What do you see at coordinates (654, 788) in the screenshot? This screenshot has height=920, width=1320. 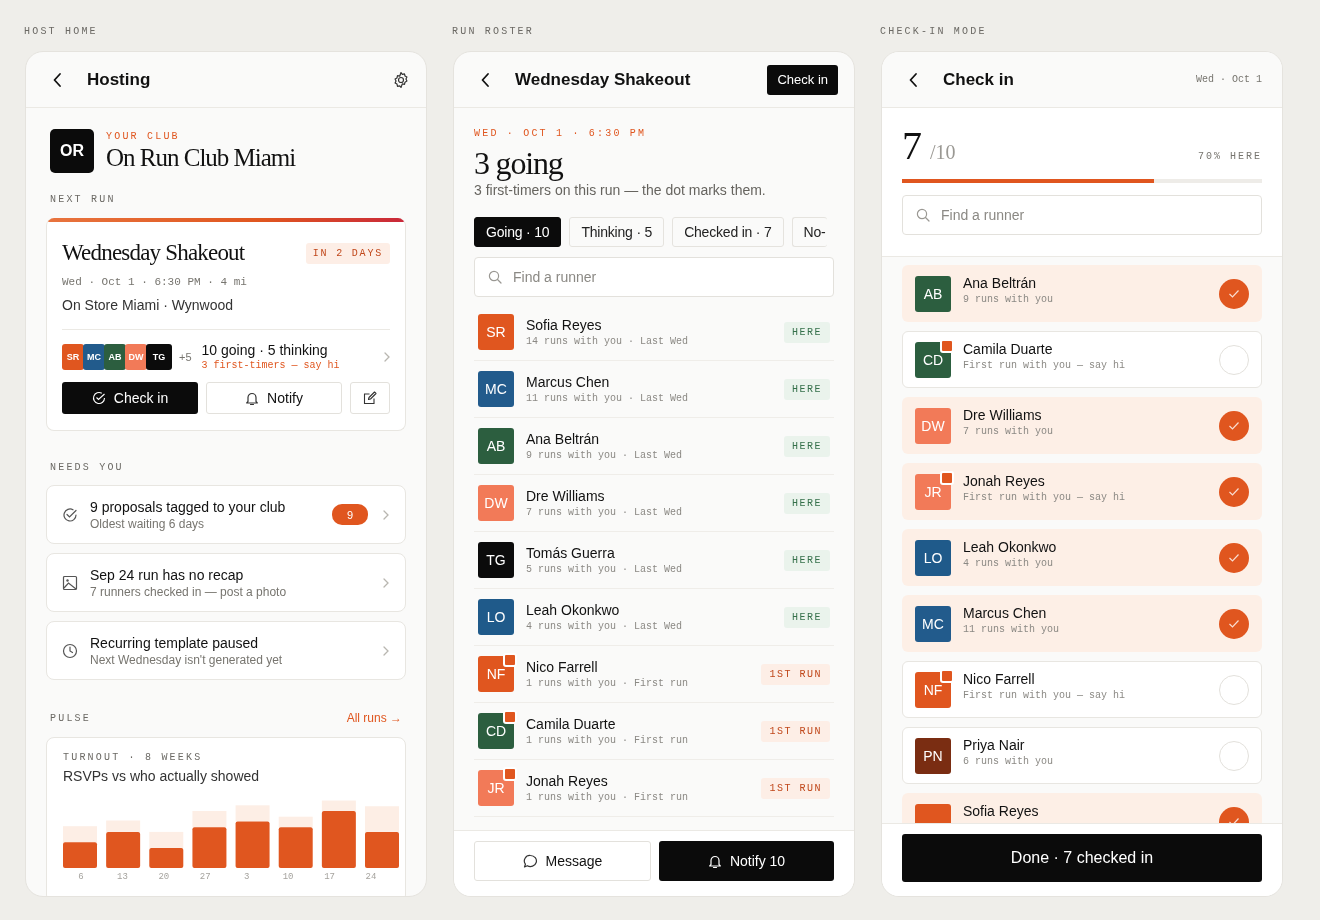 I see `runner-row: JR Jonah Reyes 1 runs with you · First run 1ST RUN` at bounding box center [654, 788].